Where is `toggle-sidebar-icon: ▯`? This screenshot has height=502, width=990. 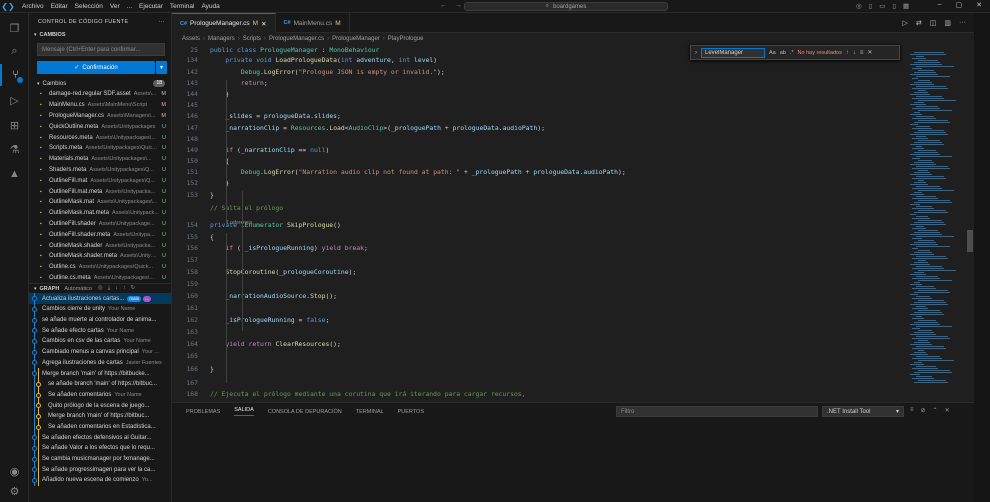
toggle-sidebar-icon: ▯ is located at coordinates (871, 6).